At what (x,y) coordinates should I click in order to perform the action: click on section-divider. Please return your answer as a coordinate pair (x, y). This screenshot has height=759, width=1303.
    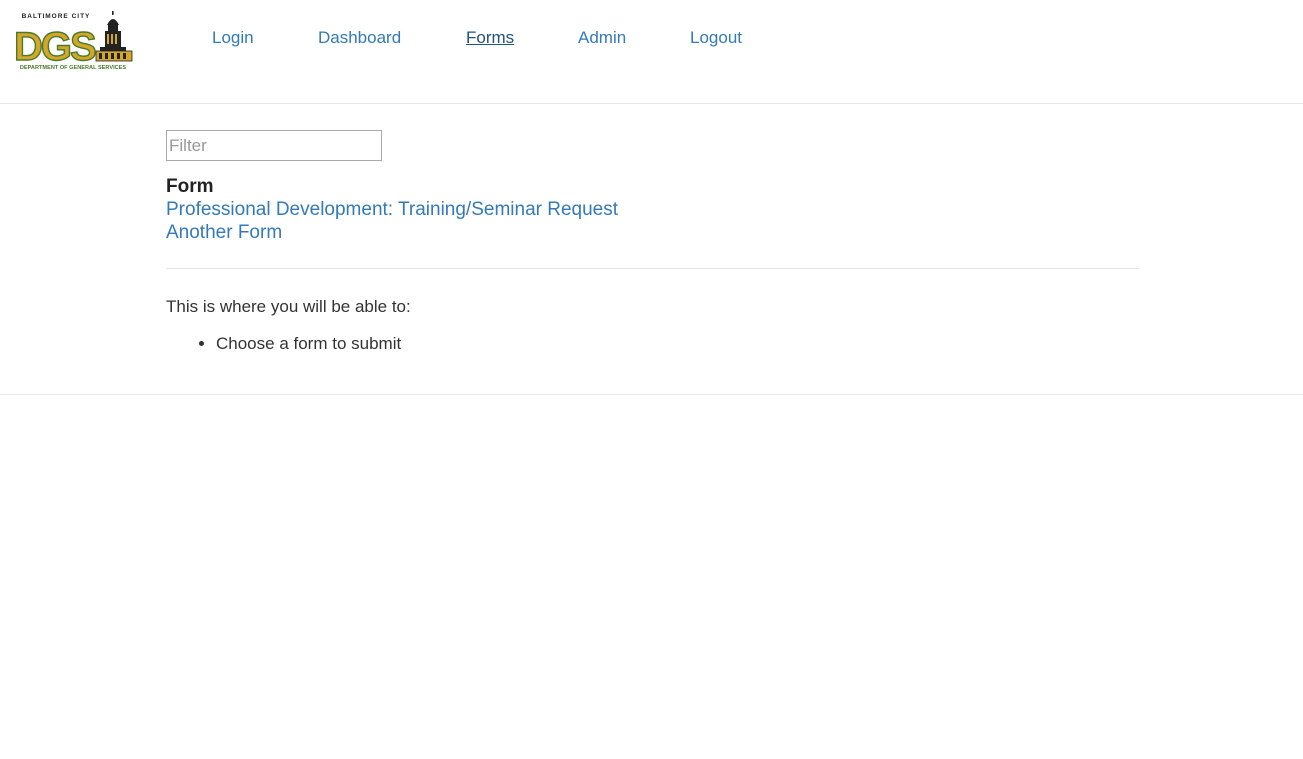
    Looking at the image, I should click on (652, 268).